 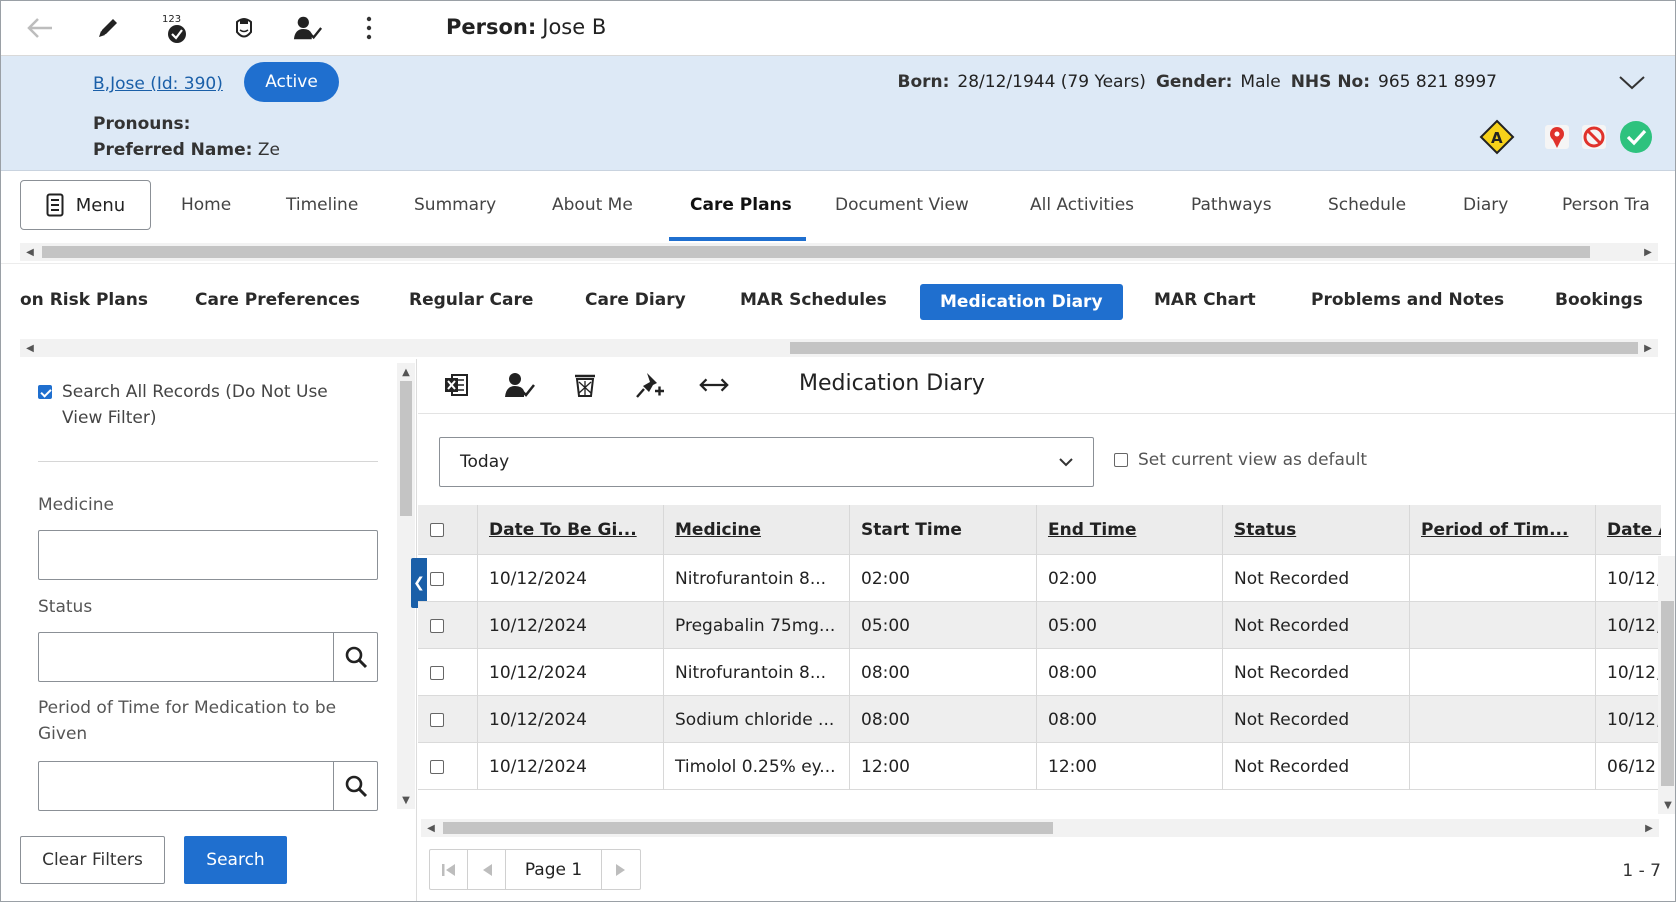 I want to click on allergy-warning-icon: A, so click(x=1497, y=137).